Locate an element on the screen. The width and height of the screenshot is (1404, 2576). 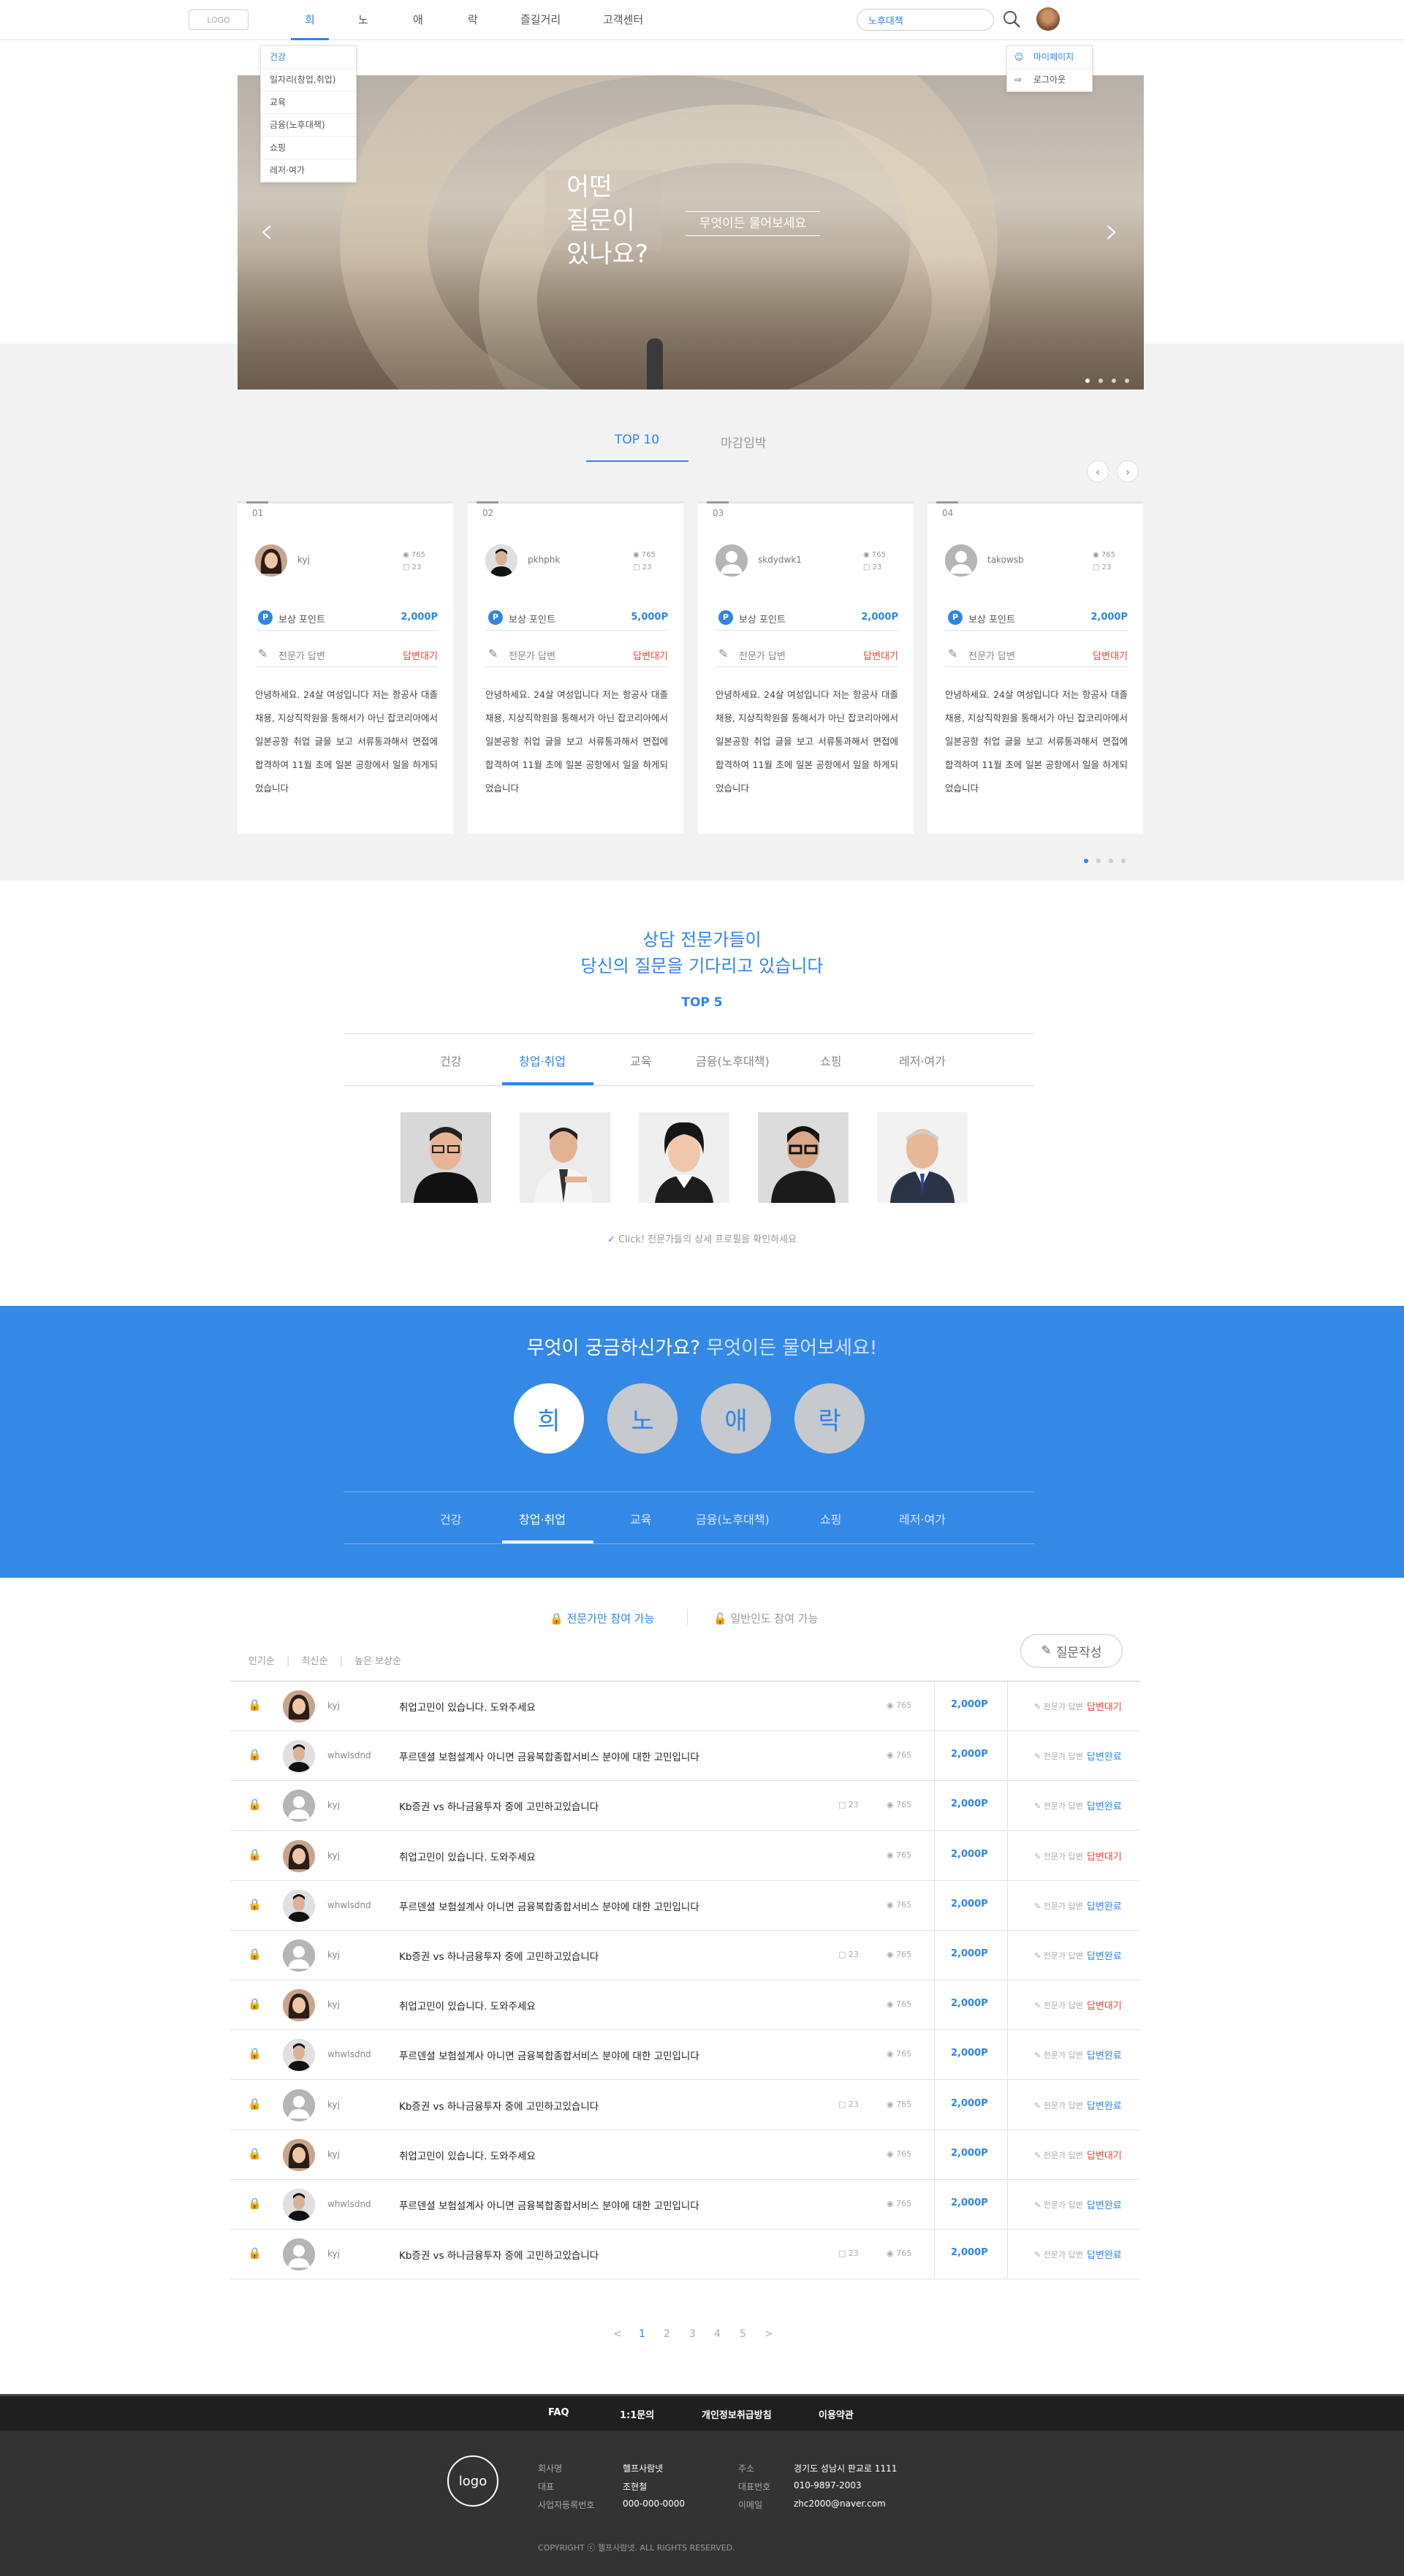
tab-top10: TOP 10 is located at coordinates (637, 440).